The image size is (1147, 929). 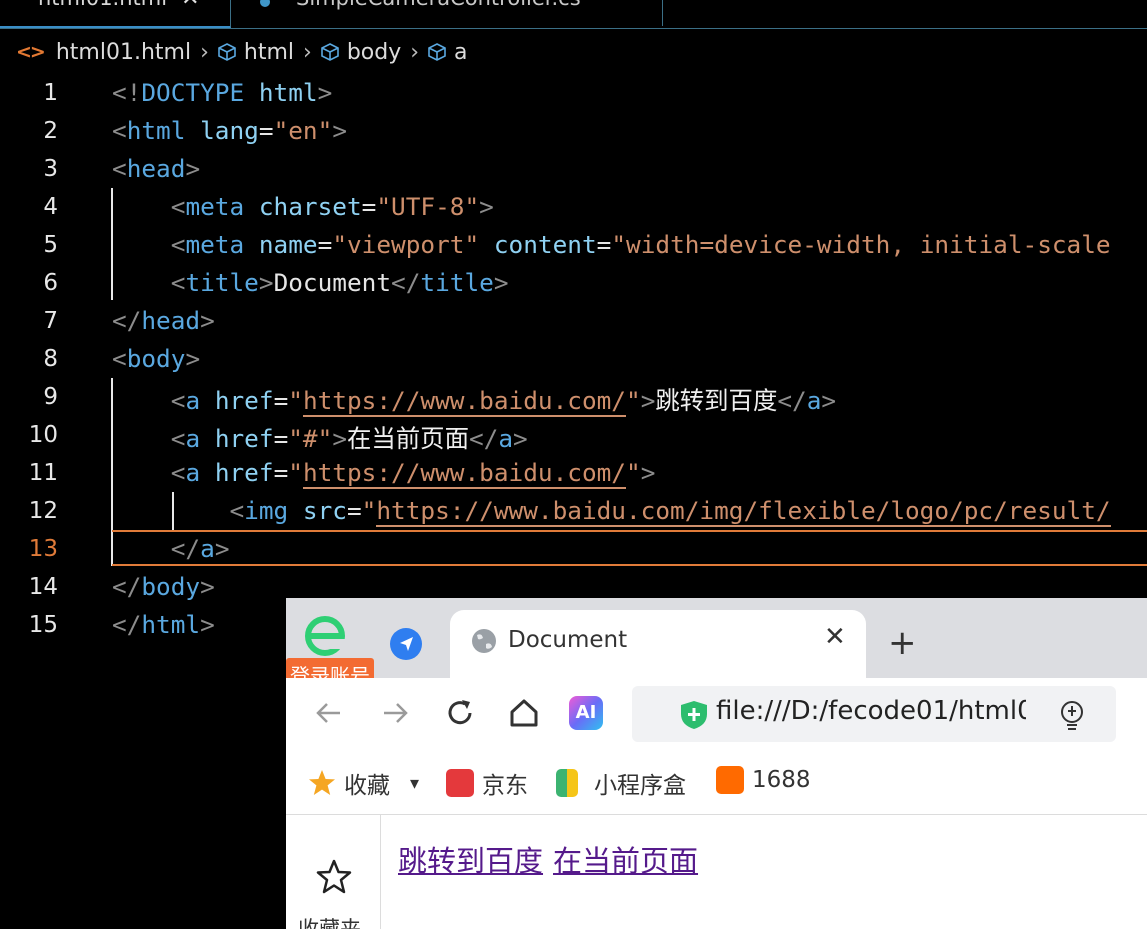 I want to click on navigation-icon, so click(x=406, y=644).